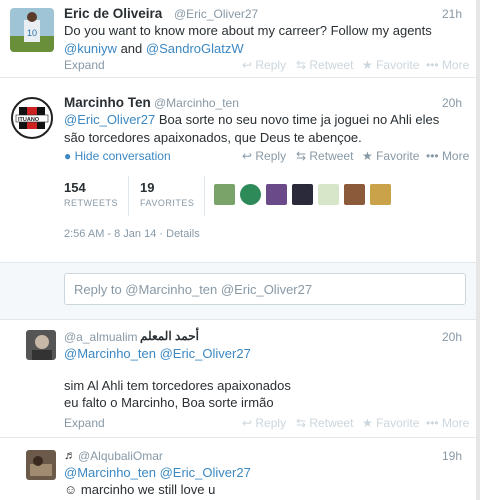 The height and width of the screenshot is (500, 480). Describe the element at coordinates (196, 103) in the screenshot. I see `author-handle: @Marcinho_ten` at that location.